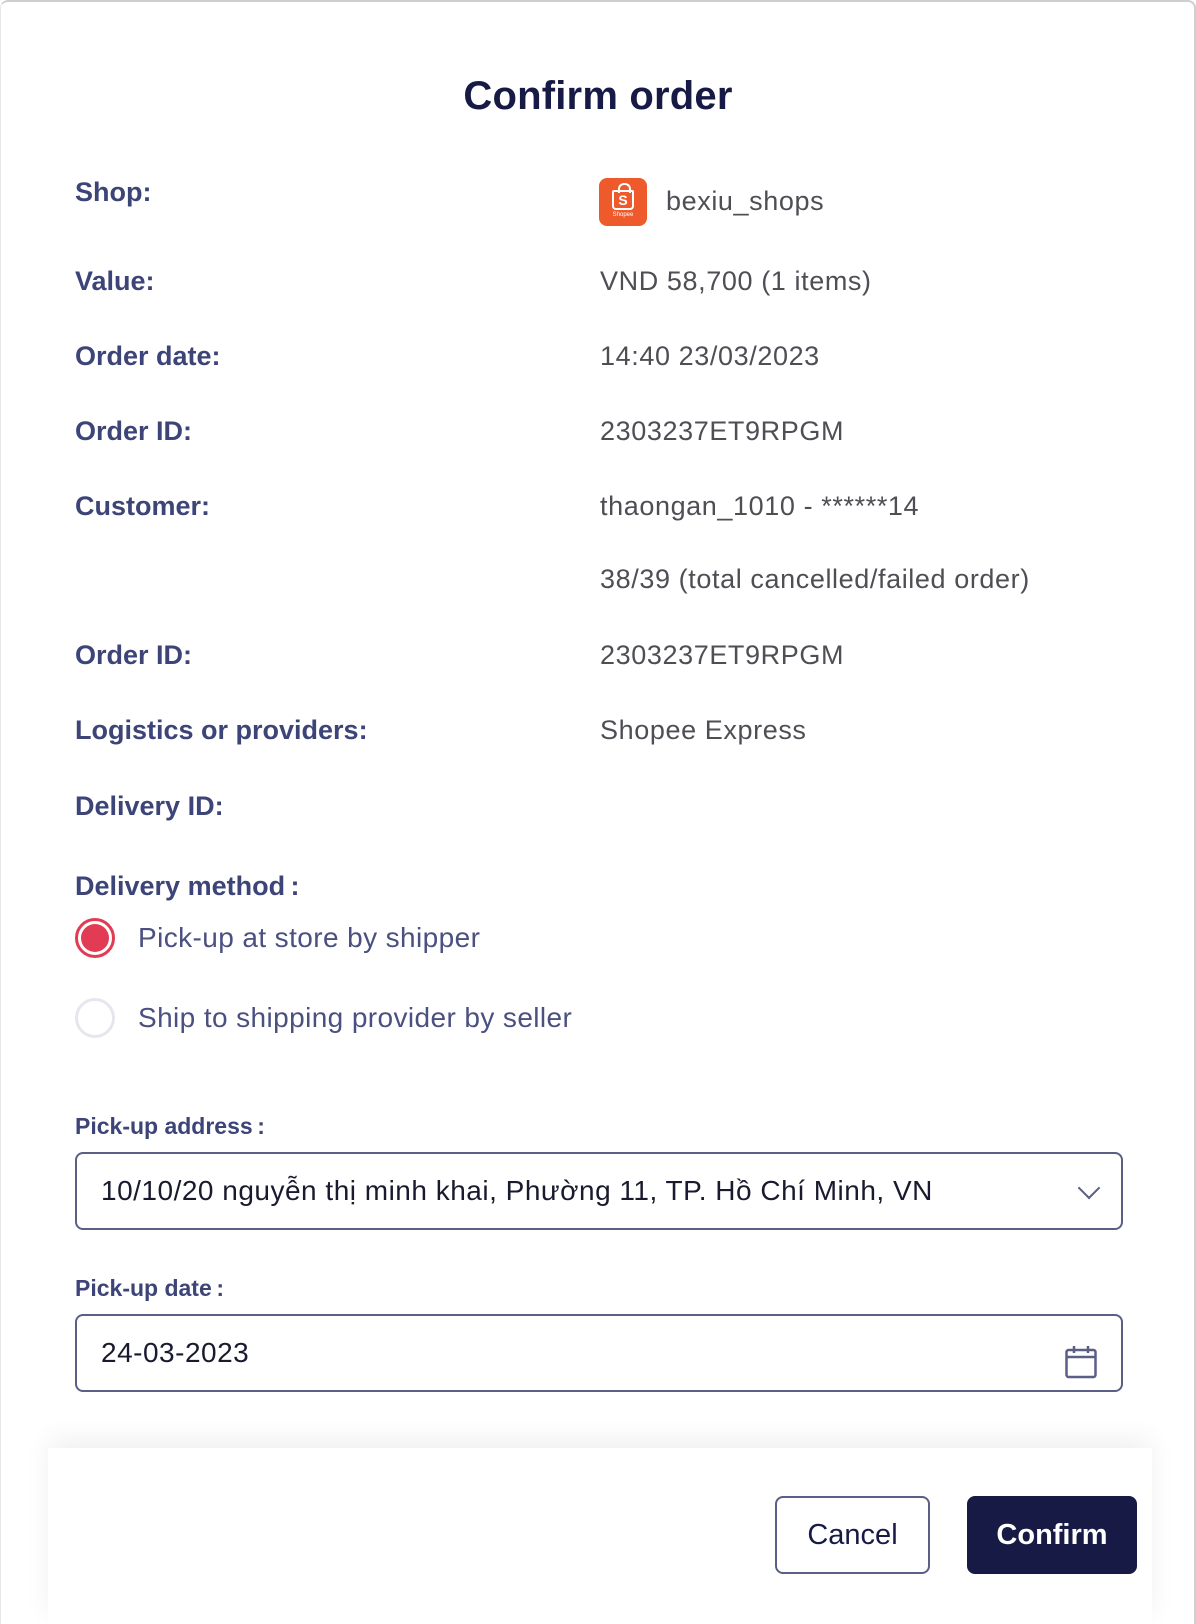 The image size is (1196, 1624). What do you see at coordinates (736, 281) in the screenshot?
I see `order-value: VND 58,700 (1 items)` at bounding box center [736, 281].